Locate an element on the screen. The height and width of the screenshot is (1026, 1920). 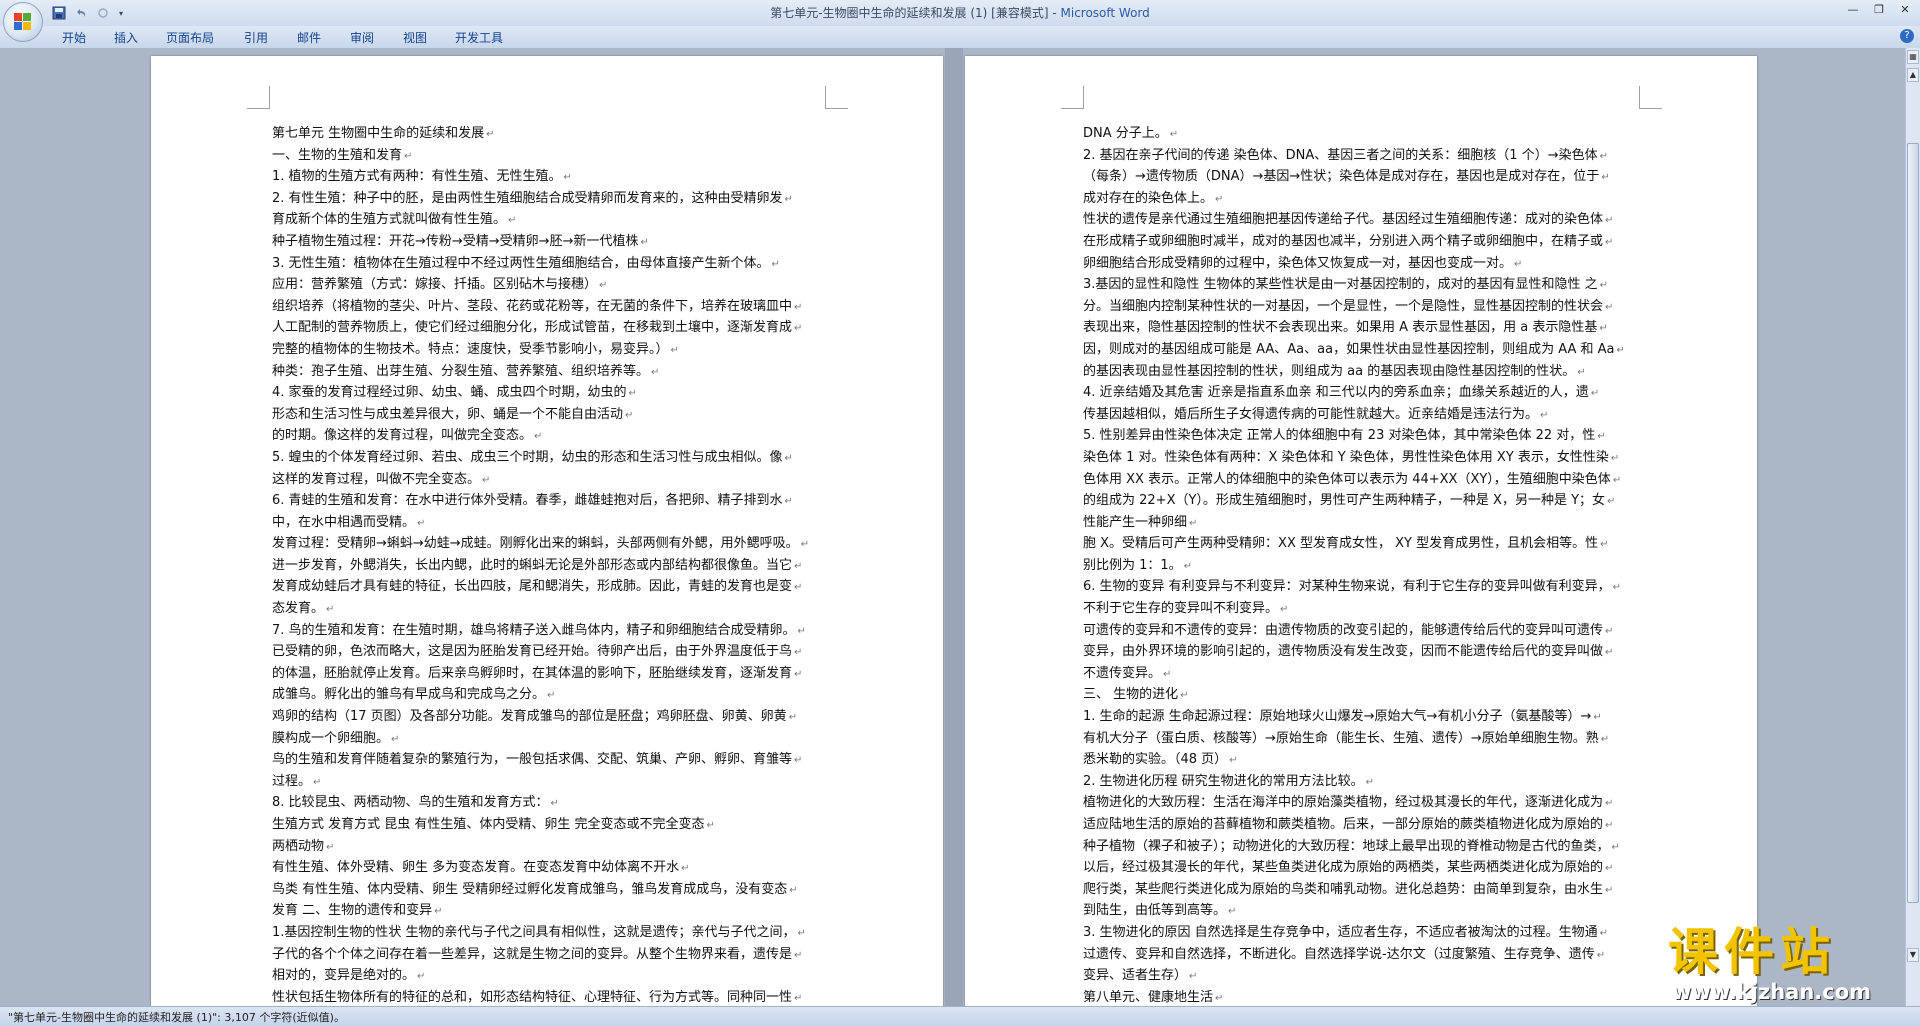
office-logo-icon is located at coordinates (23, 22).